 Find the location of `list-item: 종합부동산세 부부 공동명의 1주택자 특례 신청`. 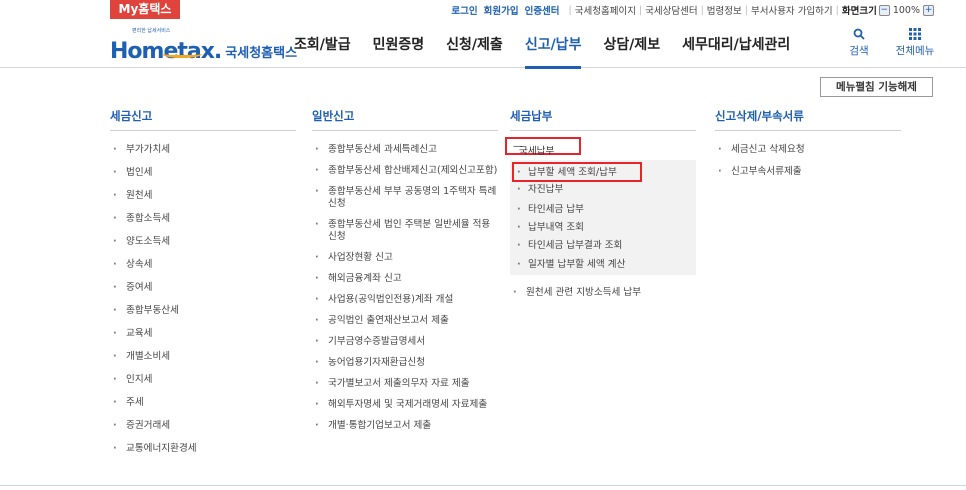

list-item: 종합부동산세 부부 공동명의 1주택자 특례 신청 is located at coordinates (405, 198).